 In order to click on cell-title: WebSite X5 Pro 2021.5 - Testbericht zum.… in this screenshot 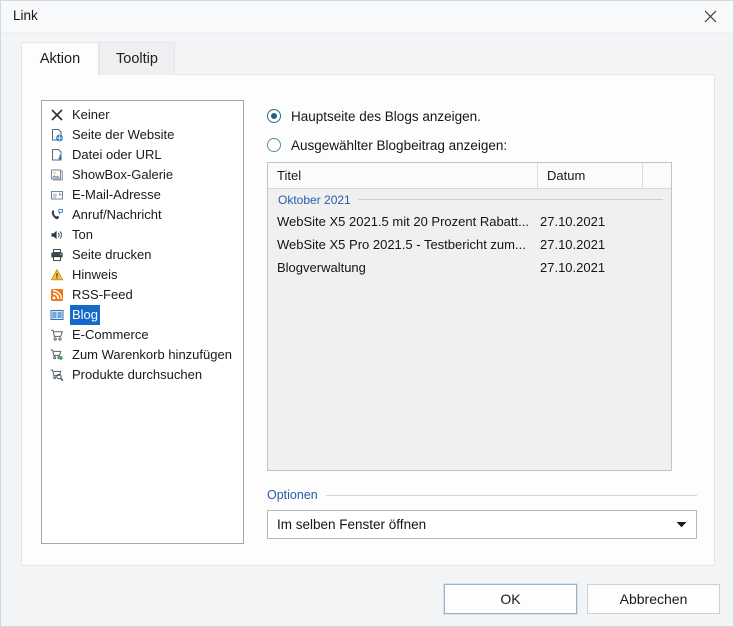, I will do `click(401, 244)`.